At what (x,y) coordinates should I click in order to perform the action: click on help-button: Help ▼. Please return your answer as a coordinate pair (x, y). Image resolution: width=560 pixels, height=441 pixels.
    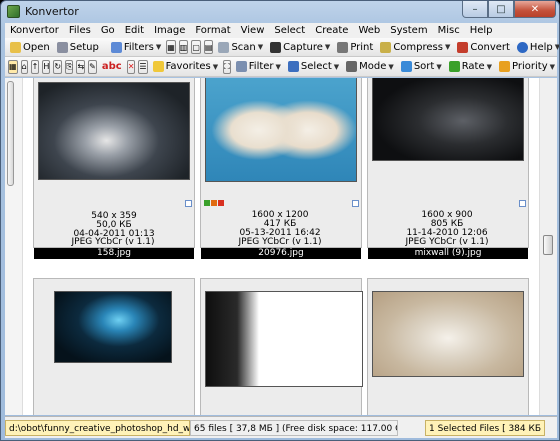
    Looking at the image, I should click on (536, 47).